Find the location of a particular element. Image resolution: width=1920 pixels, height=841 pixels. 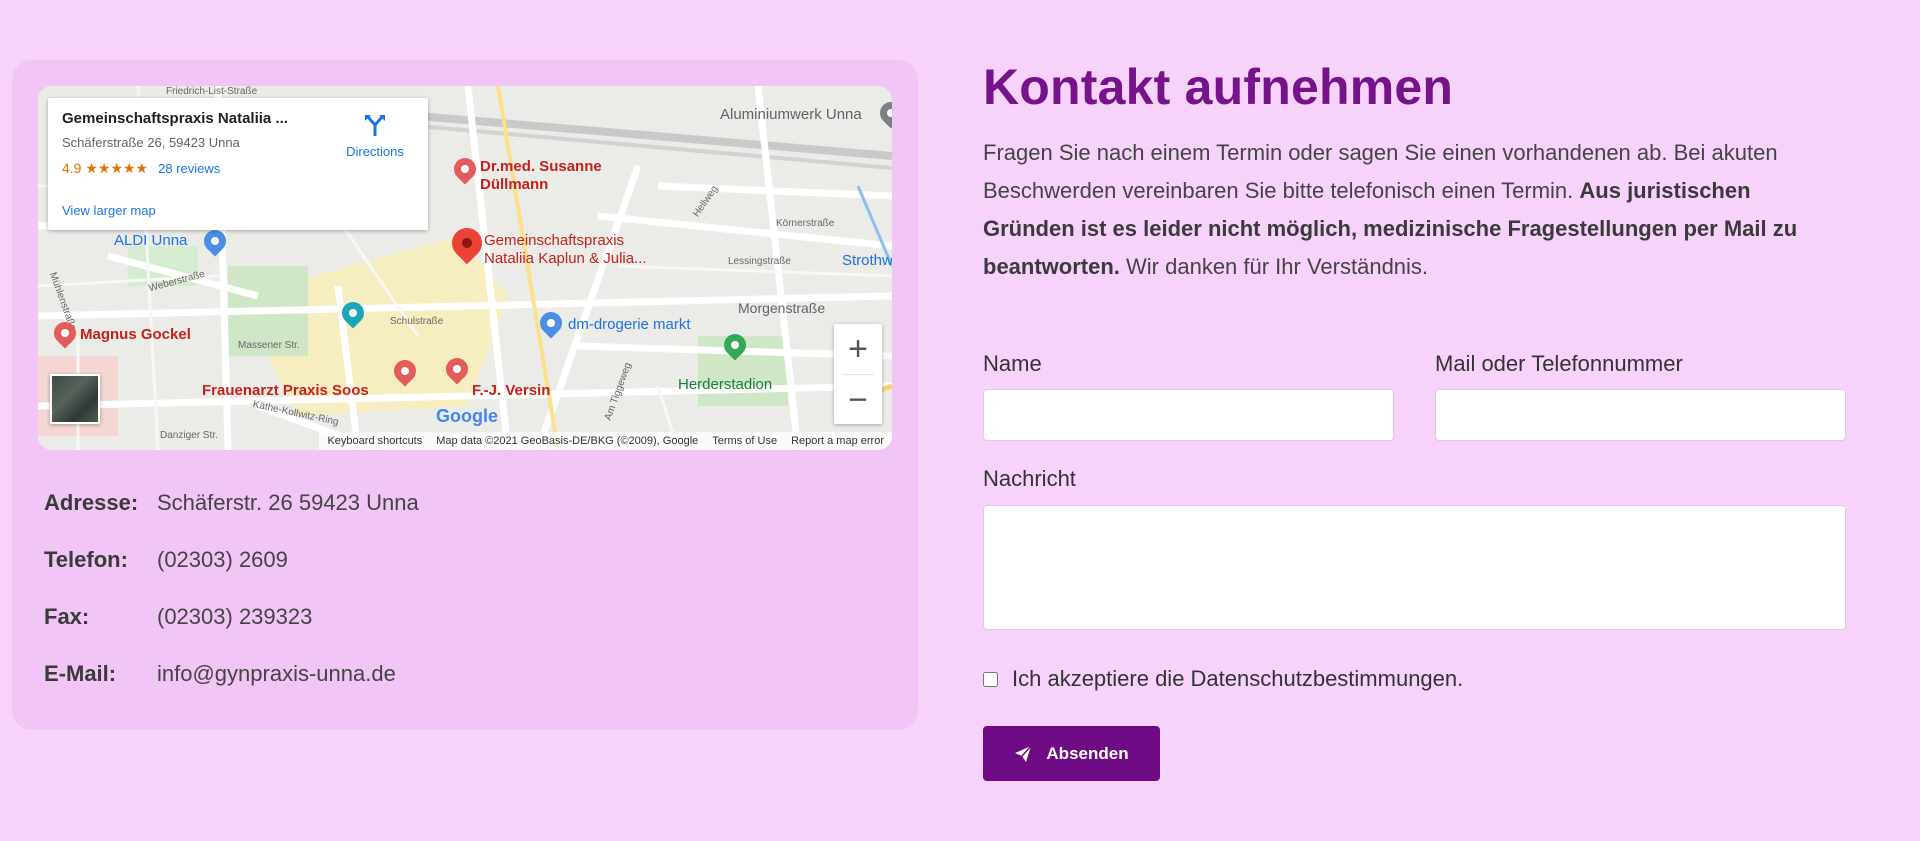

map-label-friedrich-list: Friedrich-List-Straße is located at coordinates (212, 91).